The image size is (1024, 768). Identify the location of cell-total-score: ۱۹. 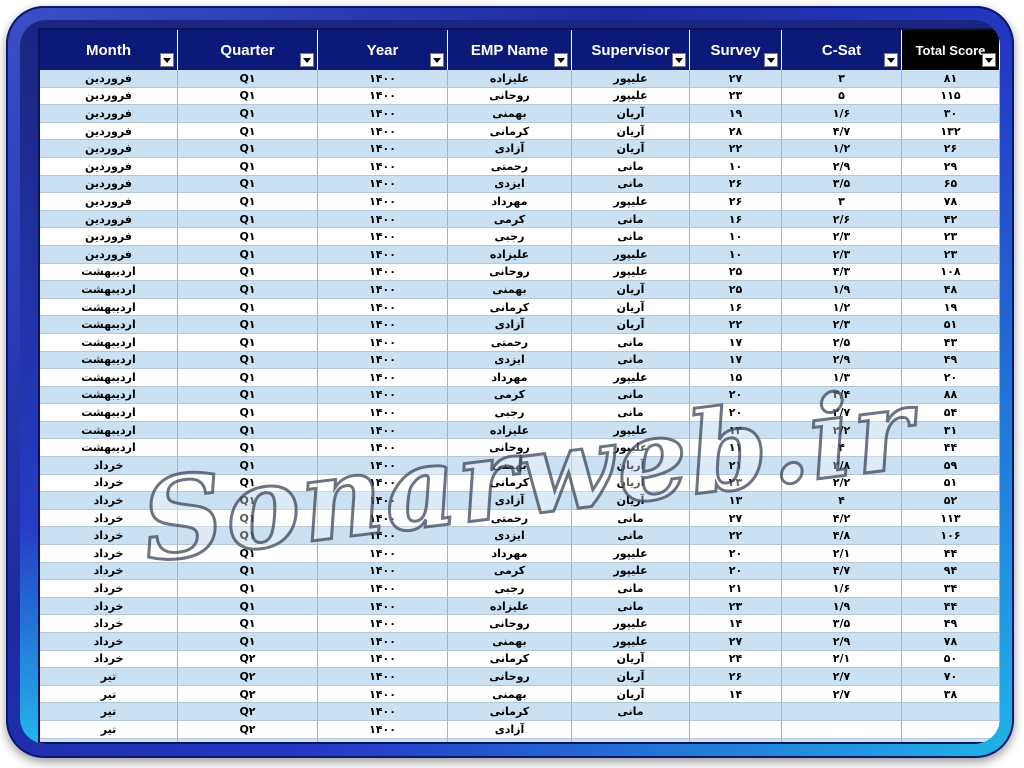
(951, 307).